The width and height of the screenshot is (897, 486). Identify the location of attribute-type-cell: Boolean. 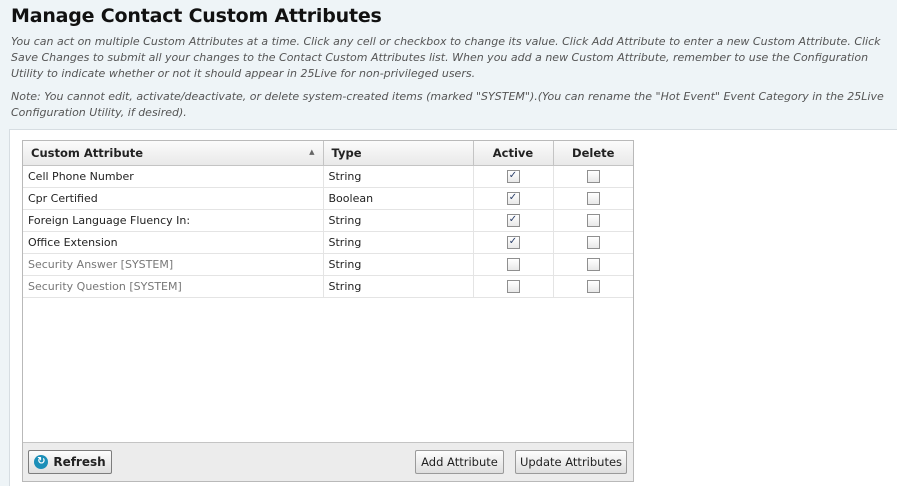
(398, 198).